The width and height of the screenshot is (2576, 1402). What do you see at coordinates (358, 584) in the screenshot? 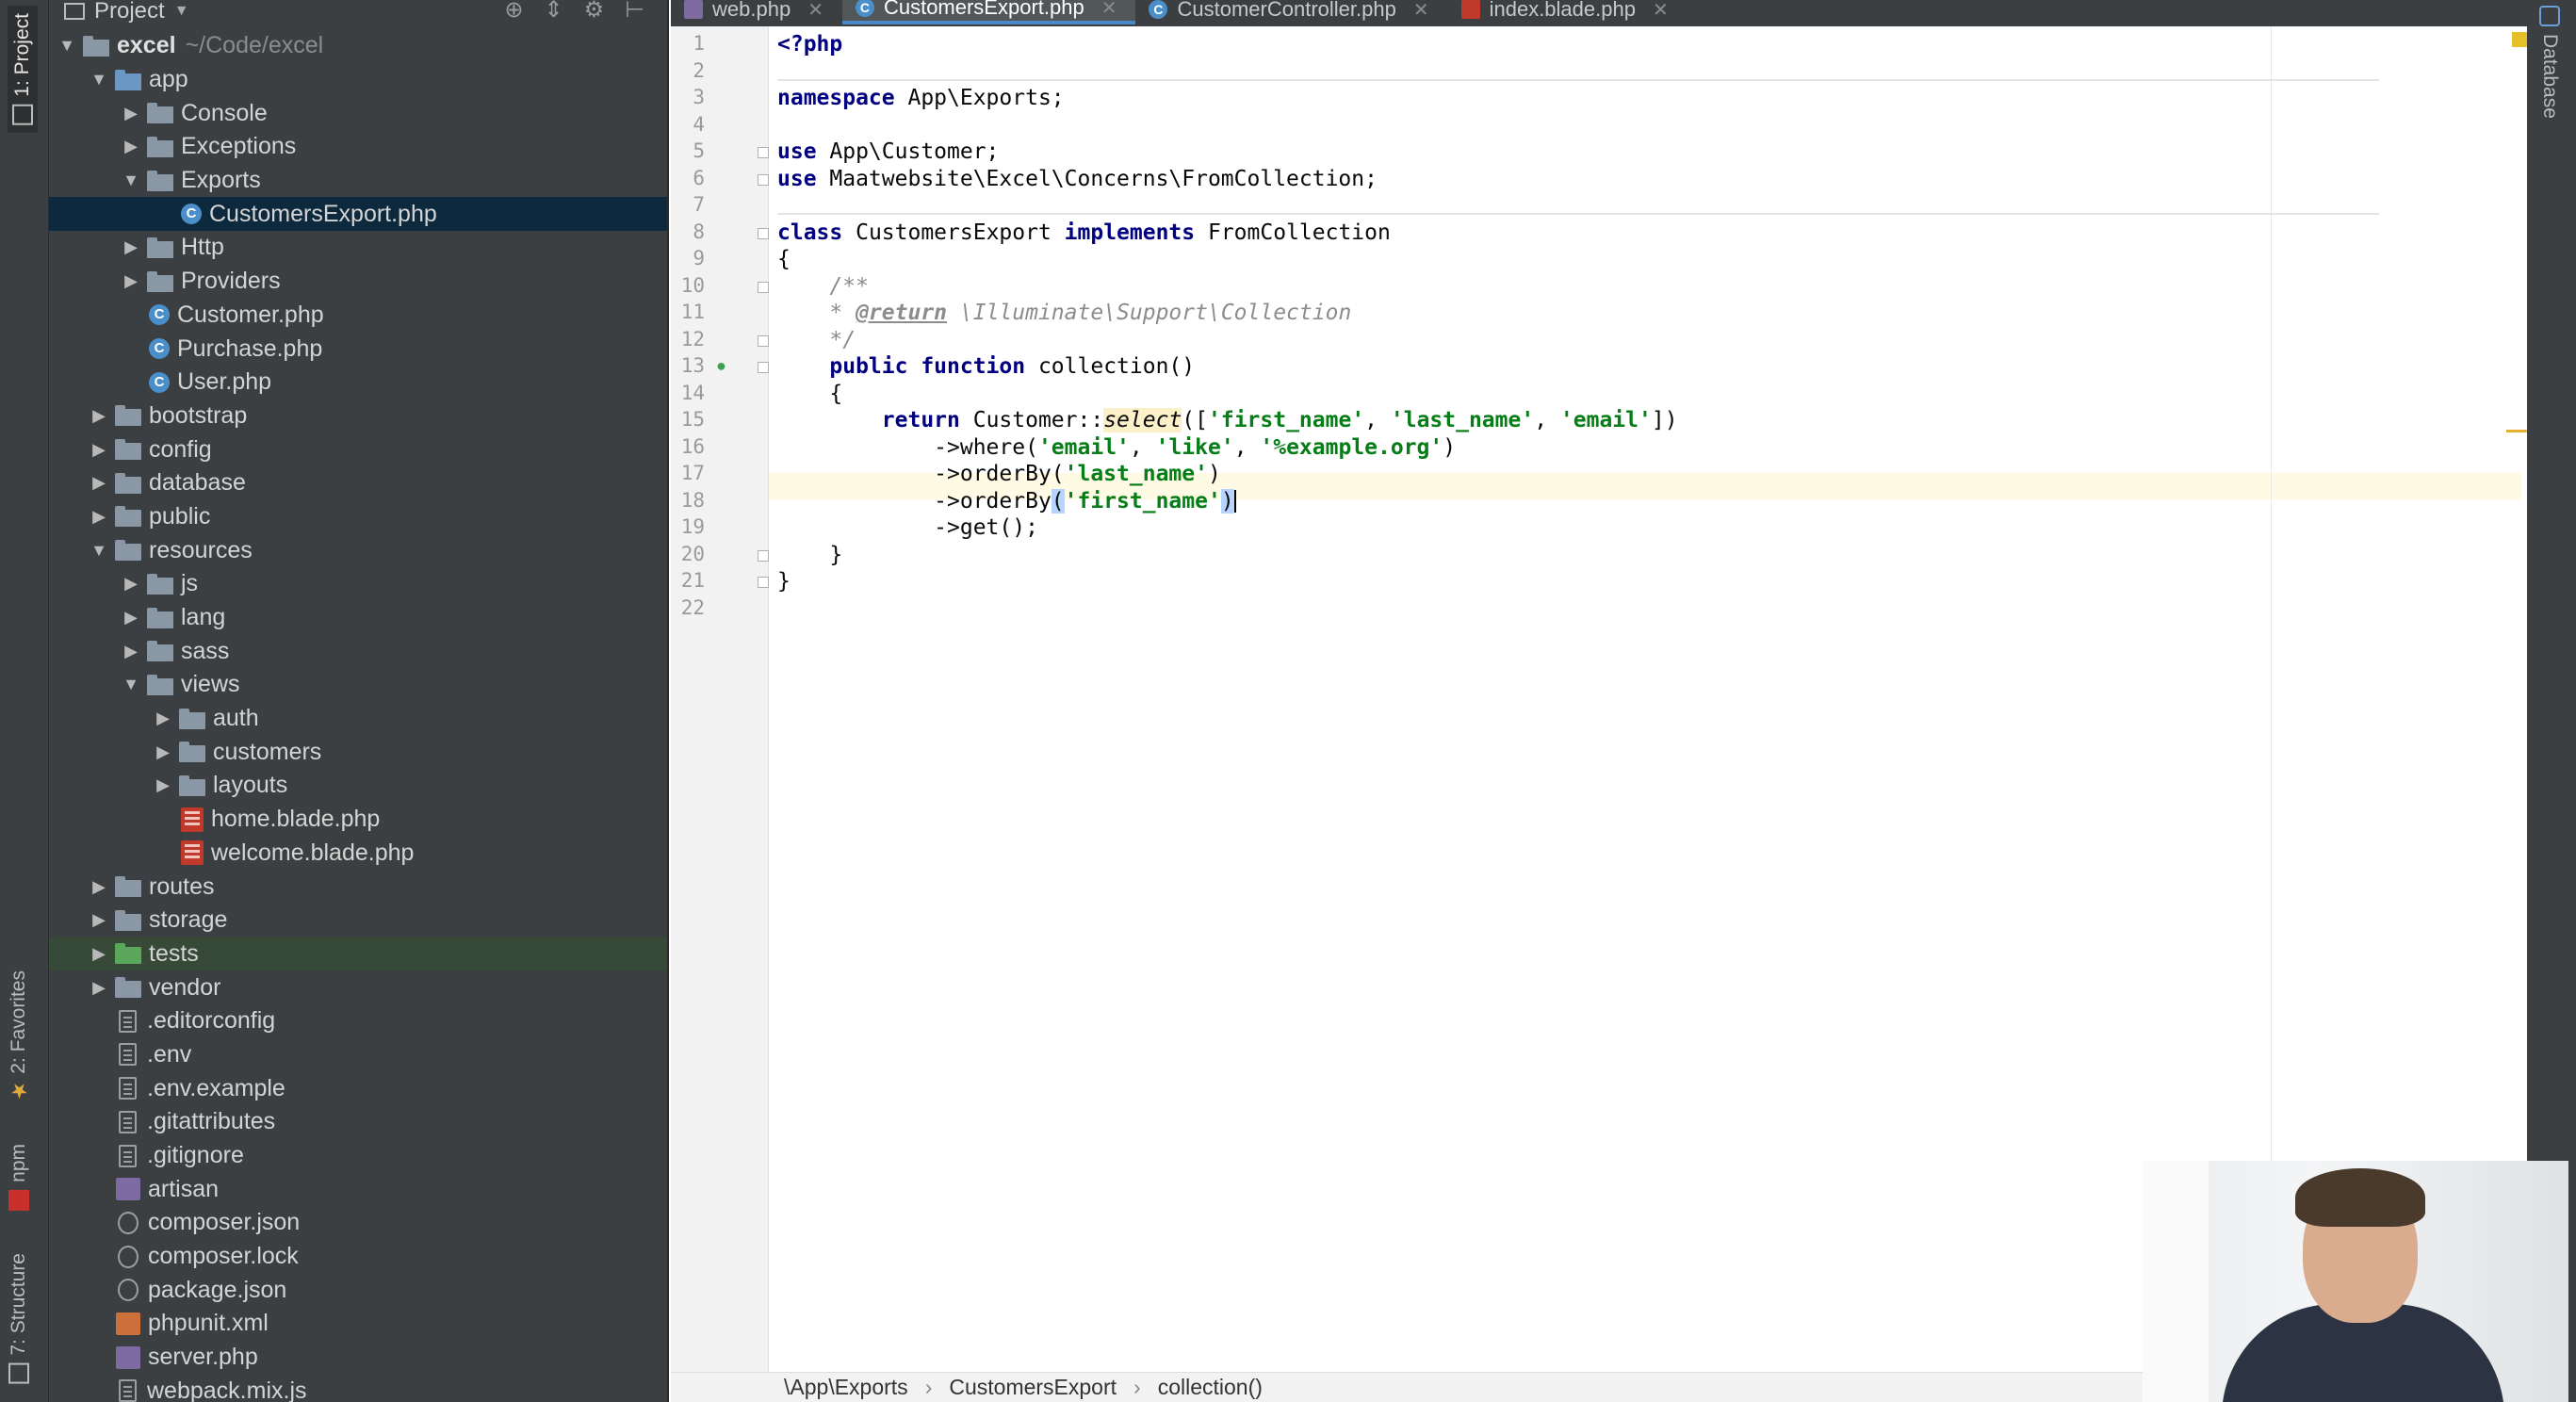
I see `project-tree-item: ▶ js` at bounding box center [358, 584].